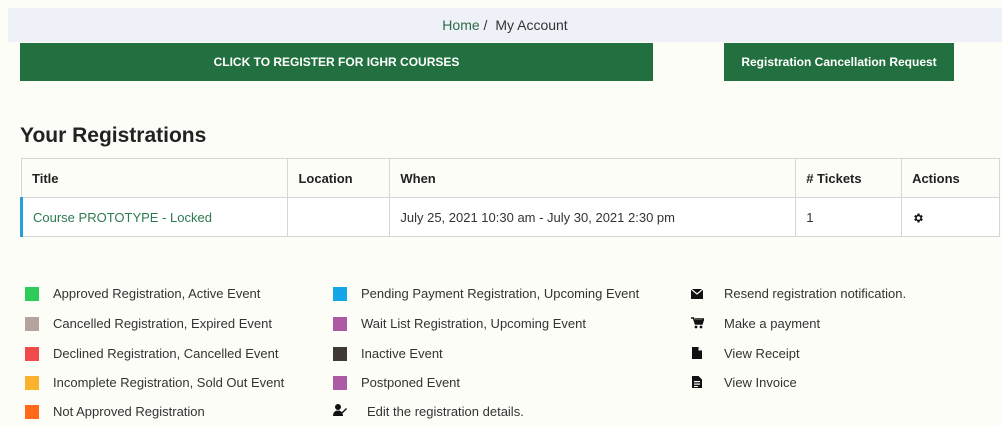 The height and width of the screenshot is (426, 1002). I want to click on register-courses-button: CLICK TO REGISTER FOR IGHR COURSES, so click(336, 62).